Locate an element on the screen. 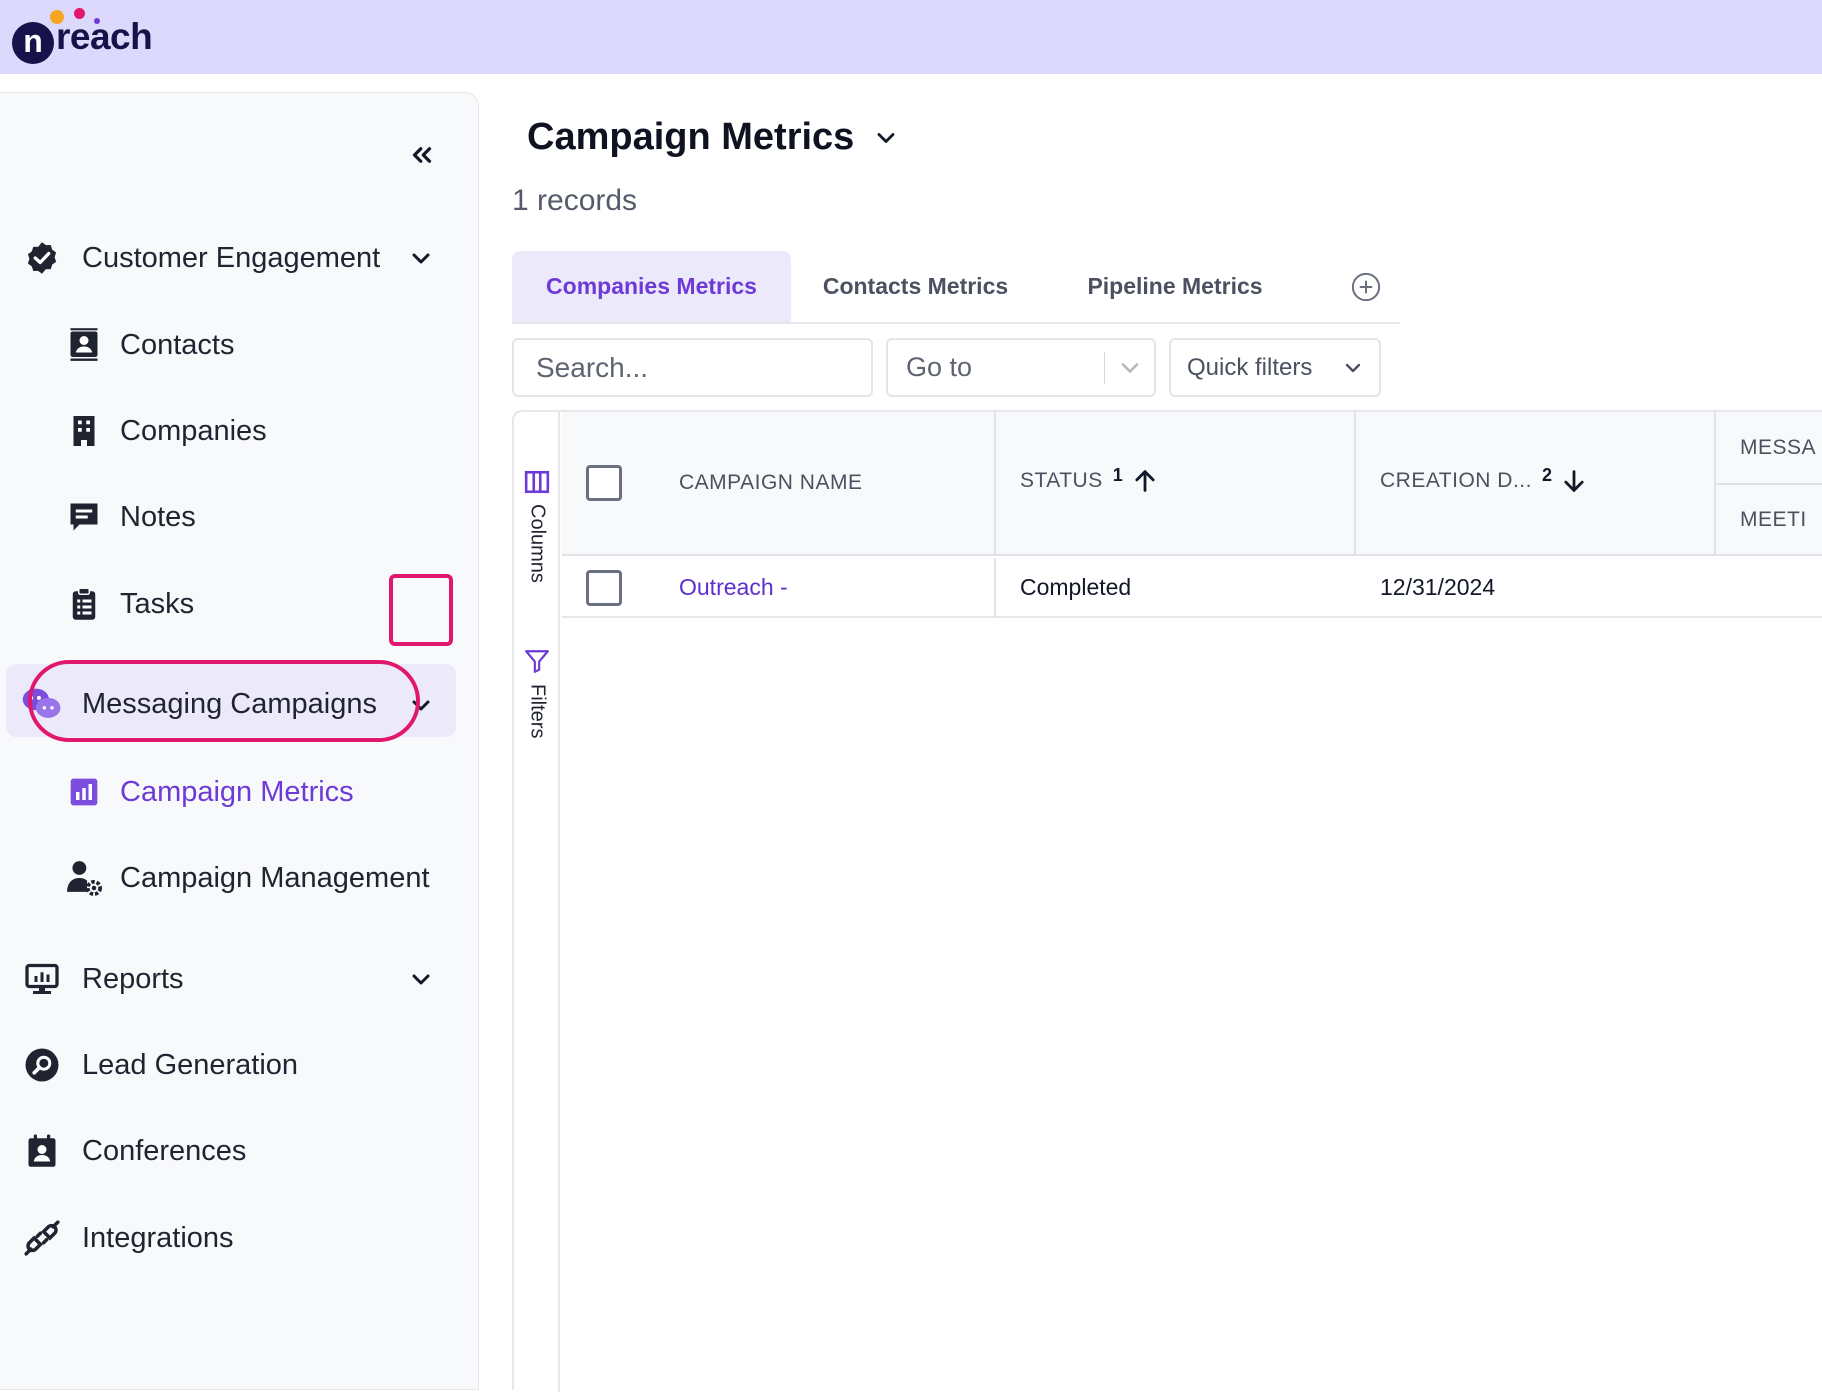  tab-contacts-metrics: Contacts Metrics is located at coordinates (915, 286).